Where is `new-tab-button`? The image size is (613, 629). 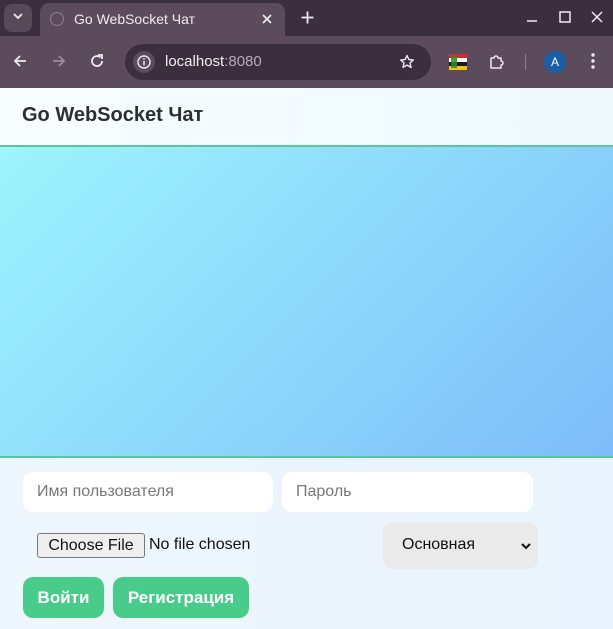 new-tab-button is located at coordinates (307, 17).